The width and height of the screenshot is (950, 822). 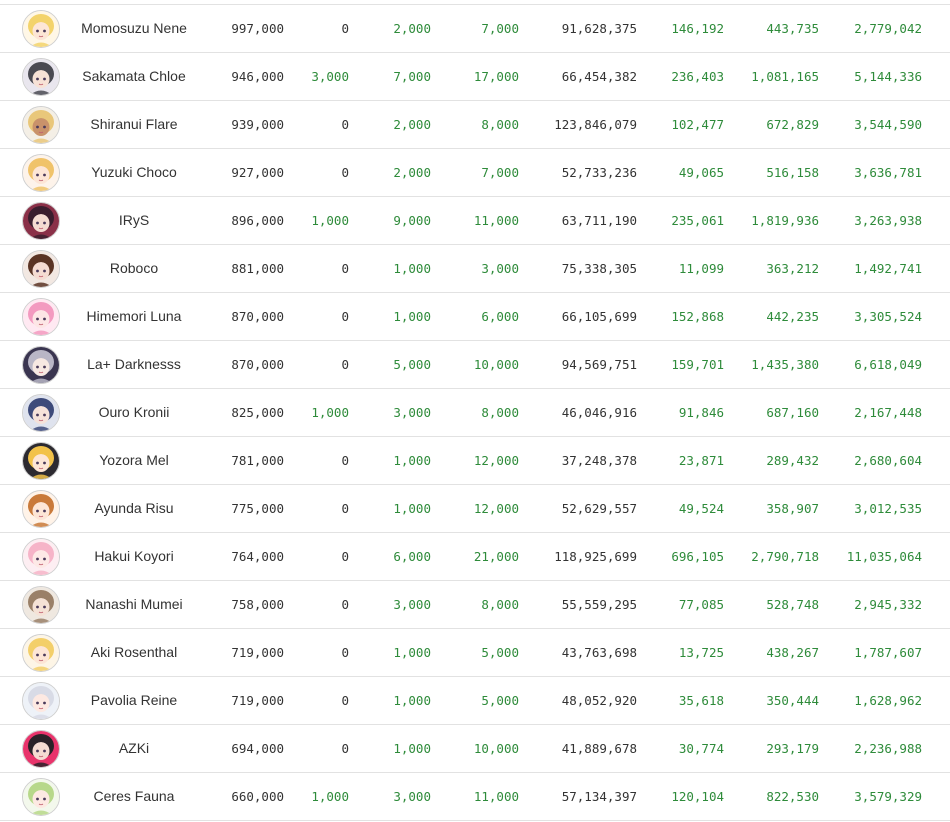 What do you see at coordinates (697, 124) in the screenshot?
I see `views-change-1d: 102,477` at bounding box center [697, 124].